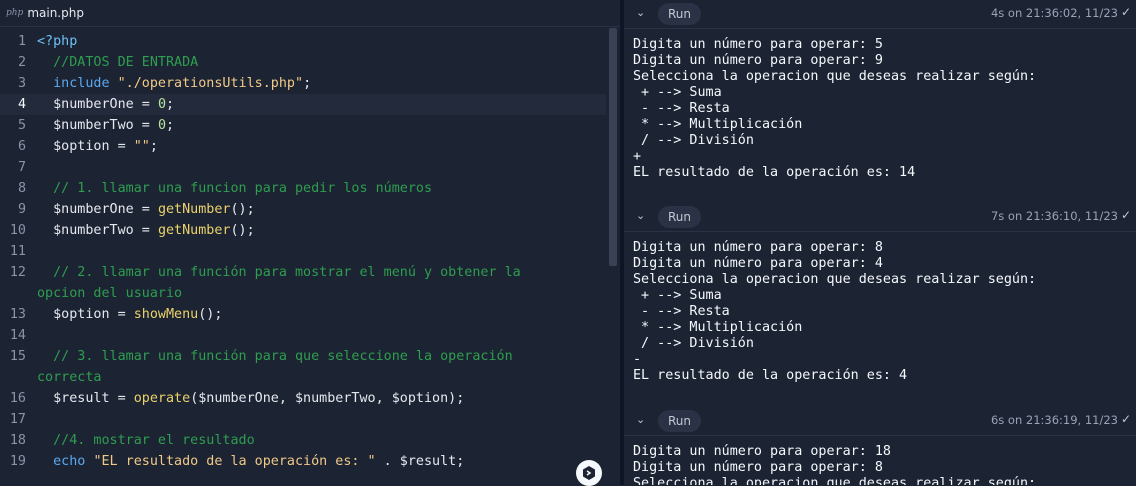  I want to click on code-token: "EL resultado de la operación es: ", so click(234, 461).